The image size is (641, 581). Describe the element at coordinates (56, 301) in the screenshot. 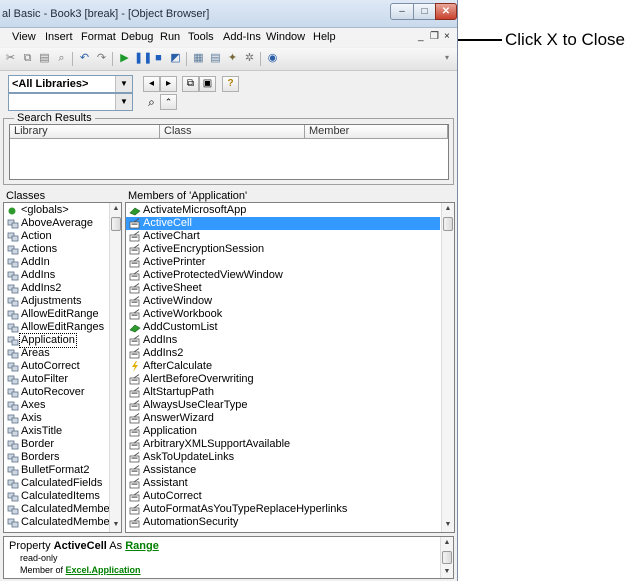

I see `class-list-item: Adjustments` at that location.